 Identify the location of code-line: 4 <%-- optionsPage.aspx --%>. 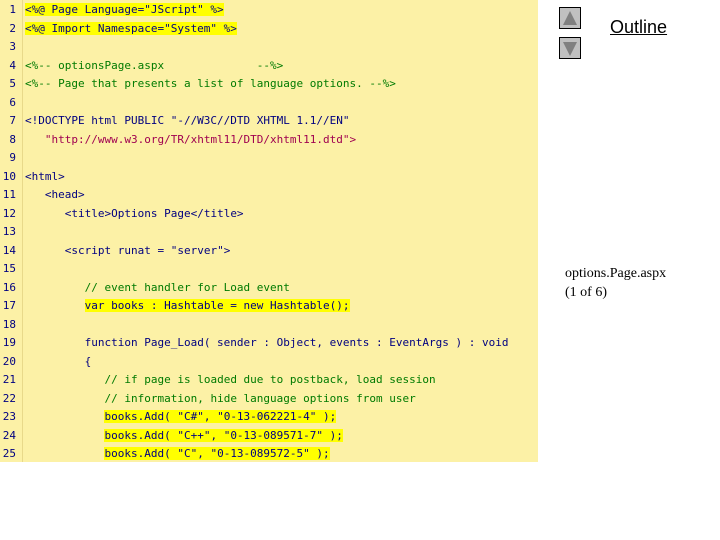
(269, 66).